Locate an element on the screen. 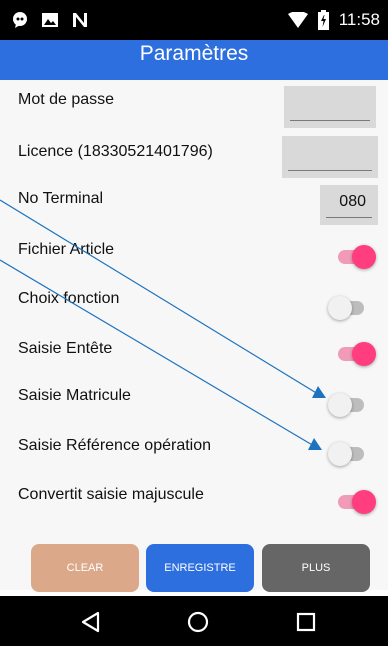 The height and width of the screenshot is (646, 388). terminal-underline is located at coordinates (349, 217).